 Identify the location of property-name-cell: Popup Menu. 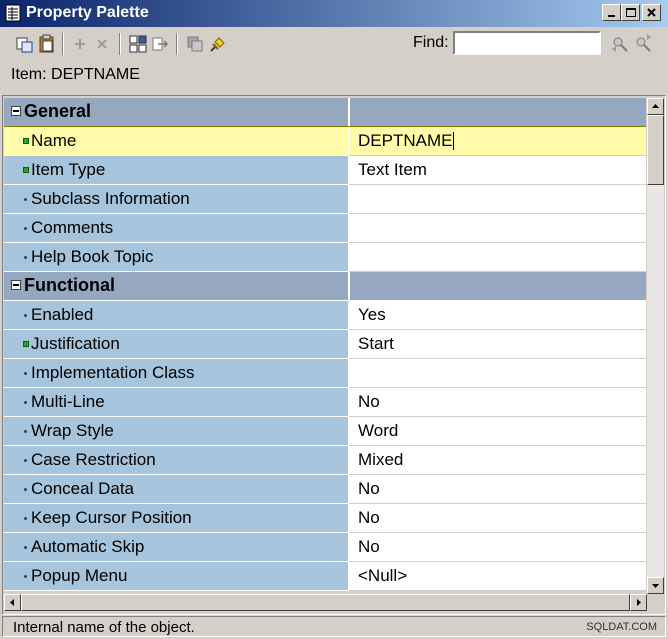
(176, 576).